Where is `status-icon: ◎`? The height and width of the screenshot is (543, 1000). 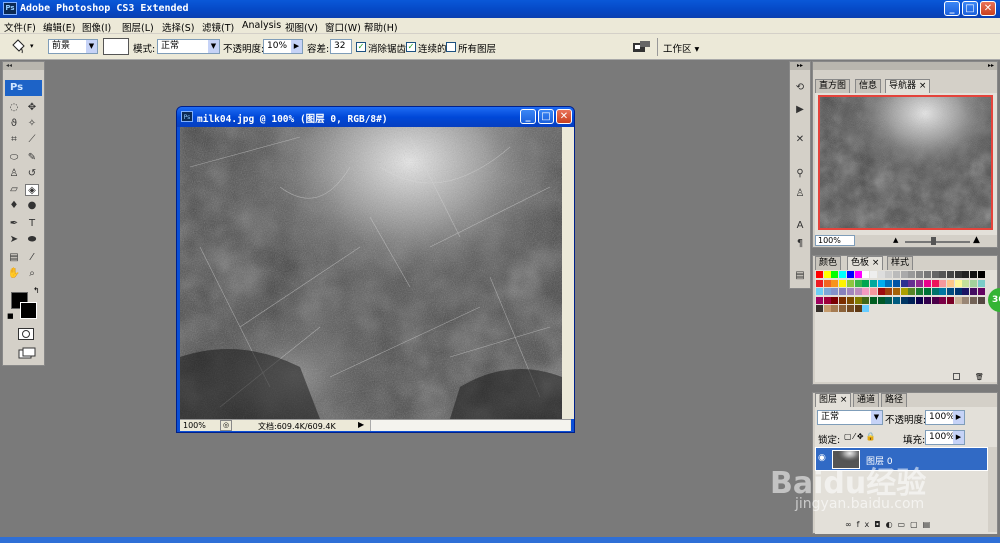
status-icon: ◎ is located at coordinates (226, 425).